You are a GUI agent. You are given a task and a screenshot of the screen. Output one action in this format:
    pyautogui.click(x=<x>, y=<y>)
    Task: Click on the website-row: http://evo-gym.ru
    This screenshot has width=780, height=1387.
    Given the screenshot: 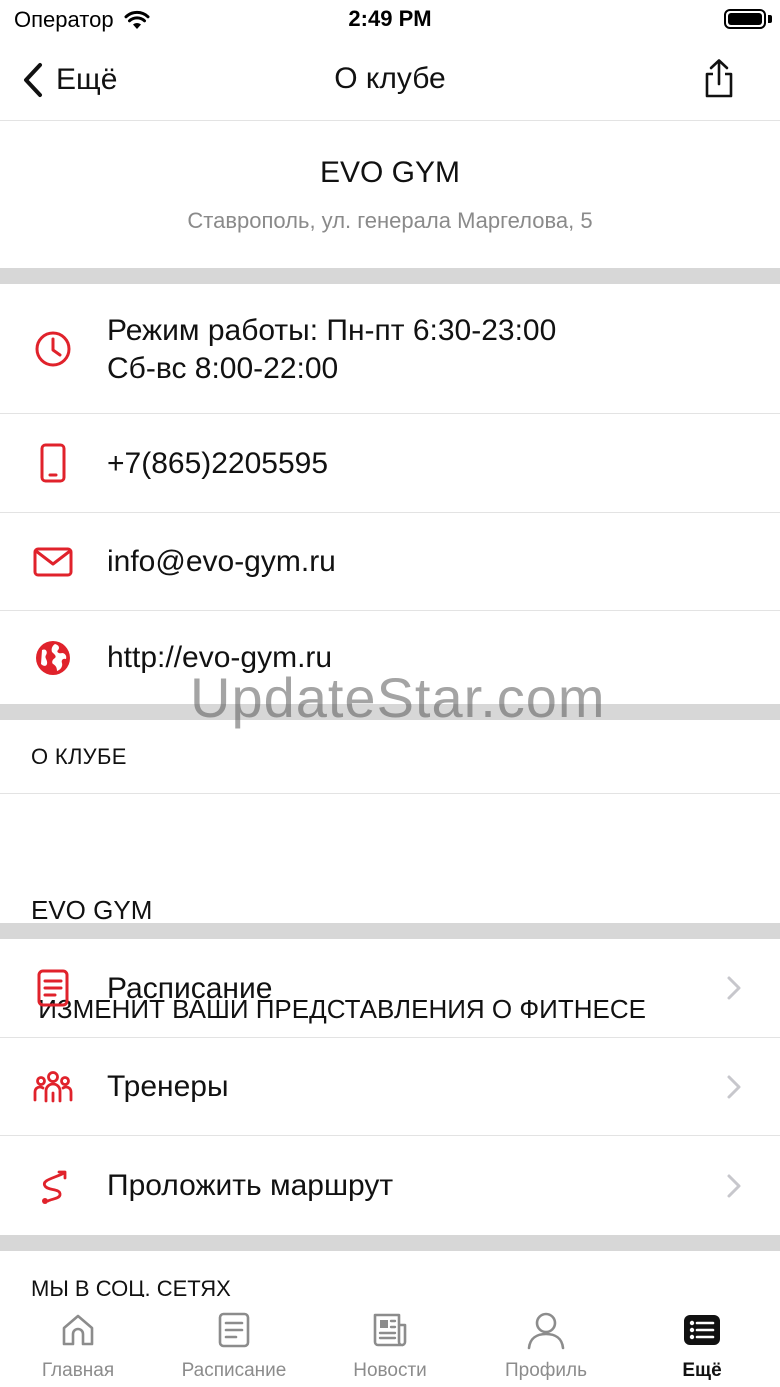 What is the action you would take?
    pyautogui.click(x=390, y=657)
    